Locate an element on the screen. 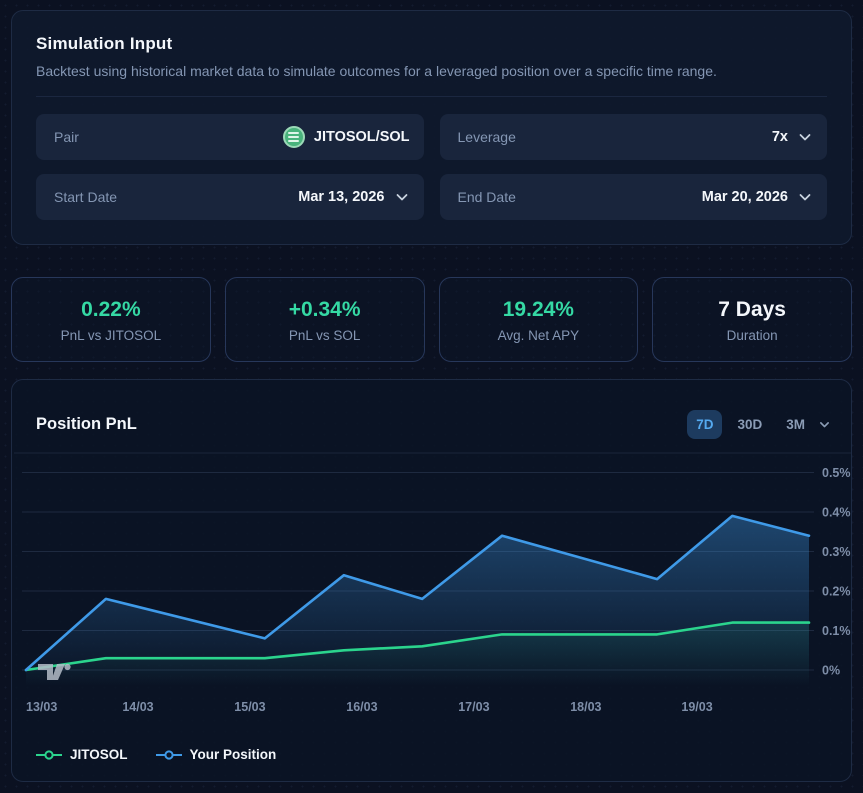  svg-text: 0% is located at coordinates (831, 671).